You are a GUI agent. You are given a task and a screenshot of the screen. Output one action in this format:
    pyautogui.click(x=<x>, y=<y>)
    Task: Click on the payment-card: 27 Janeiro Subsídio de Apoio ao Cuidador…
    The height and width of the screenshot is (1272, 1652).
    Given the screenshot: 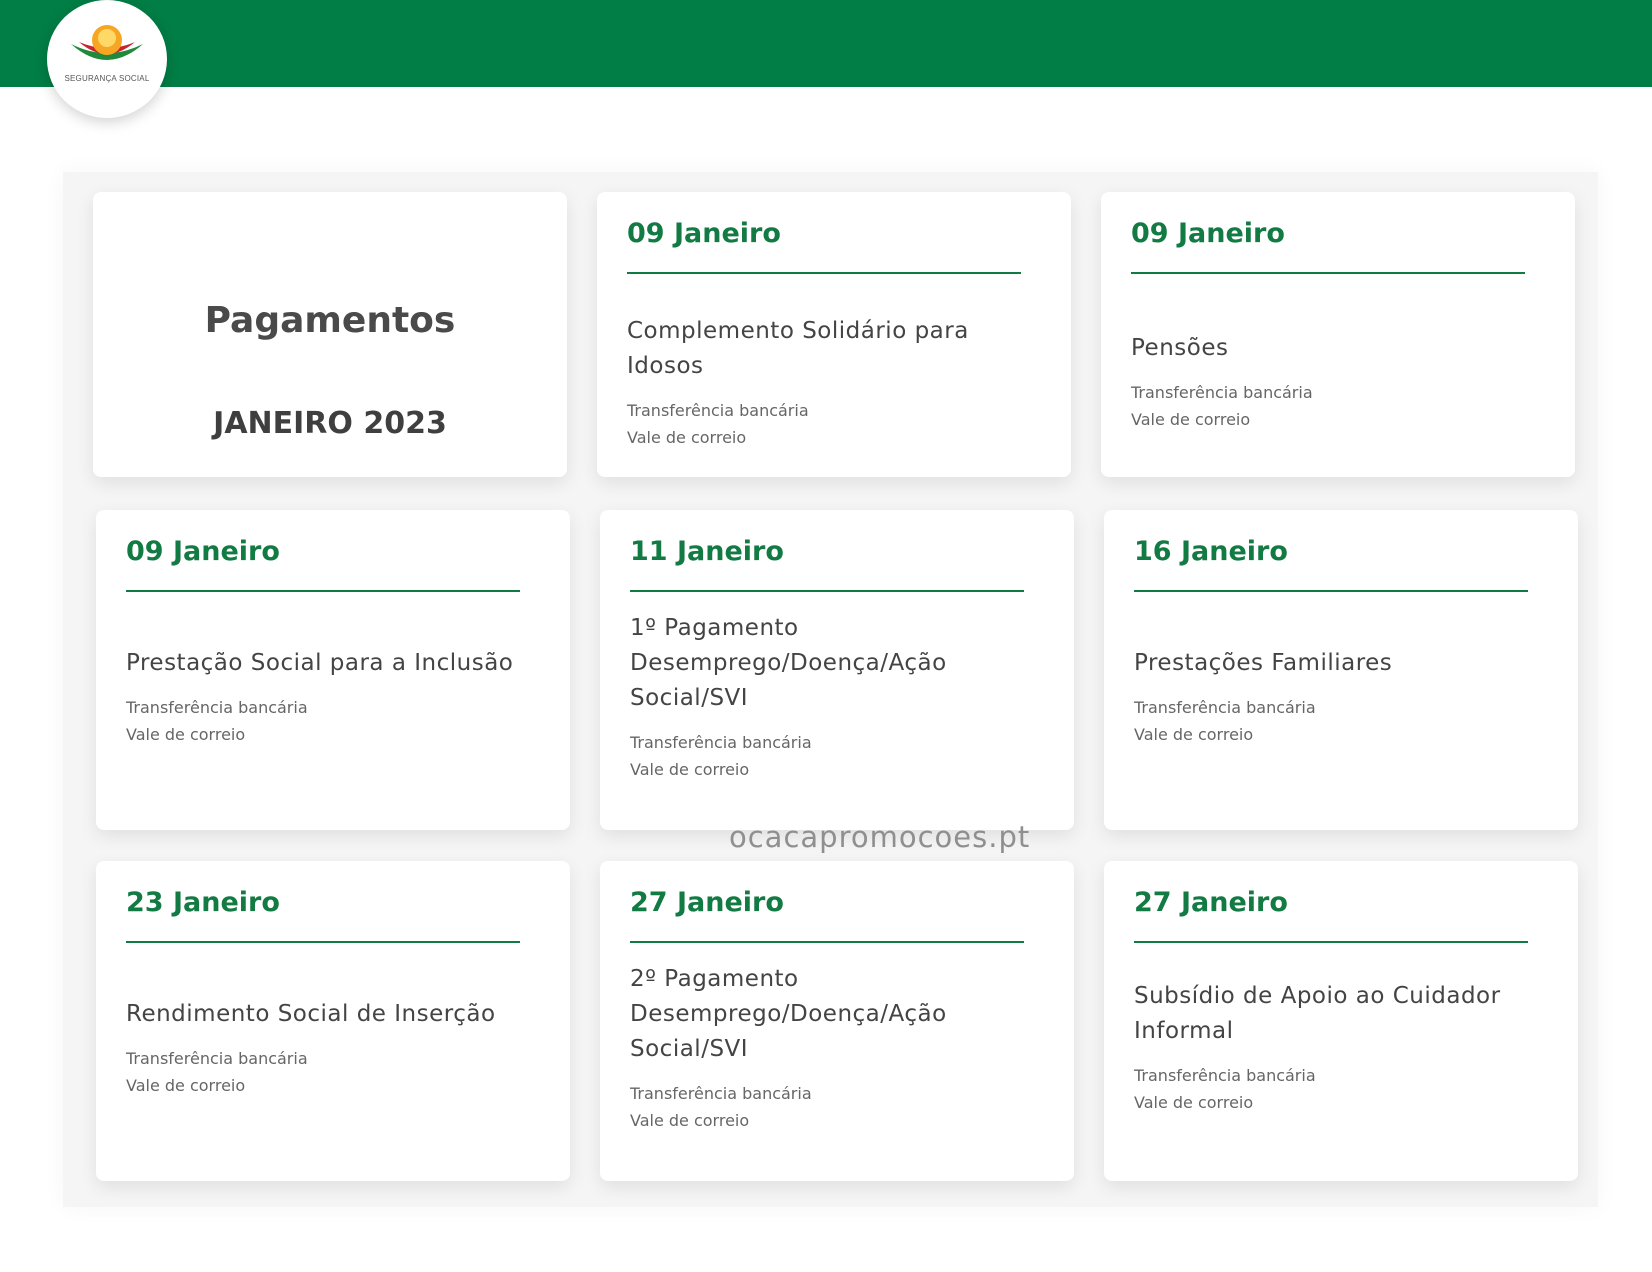 What is the action you would take?
    pyautogui.click(x=1341, y=1021)
    